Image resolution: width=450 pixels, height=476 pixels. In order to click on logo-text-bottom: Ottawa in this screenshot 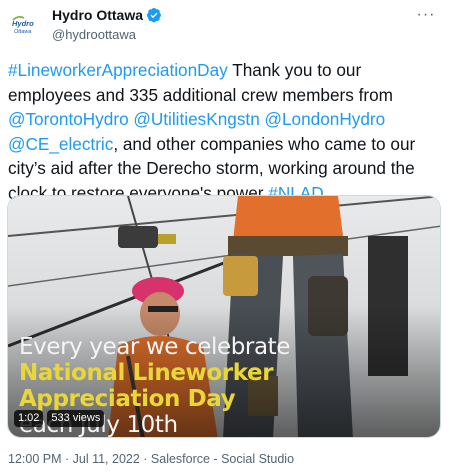, I will do `click(22, 32)`.